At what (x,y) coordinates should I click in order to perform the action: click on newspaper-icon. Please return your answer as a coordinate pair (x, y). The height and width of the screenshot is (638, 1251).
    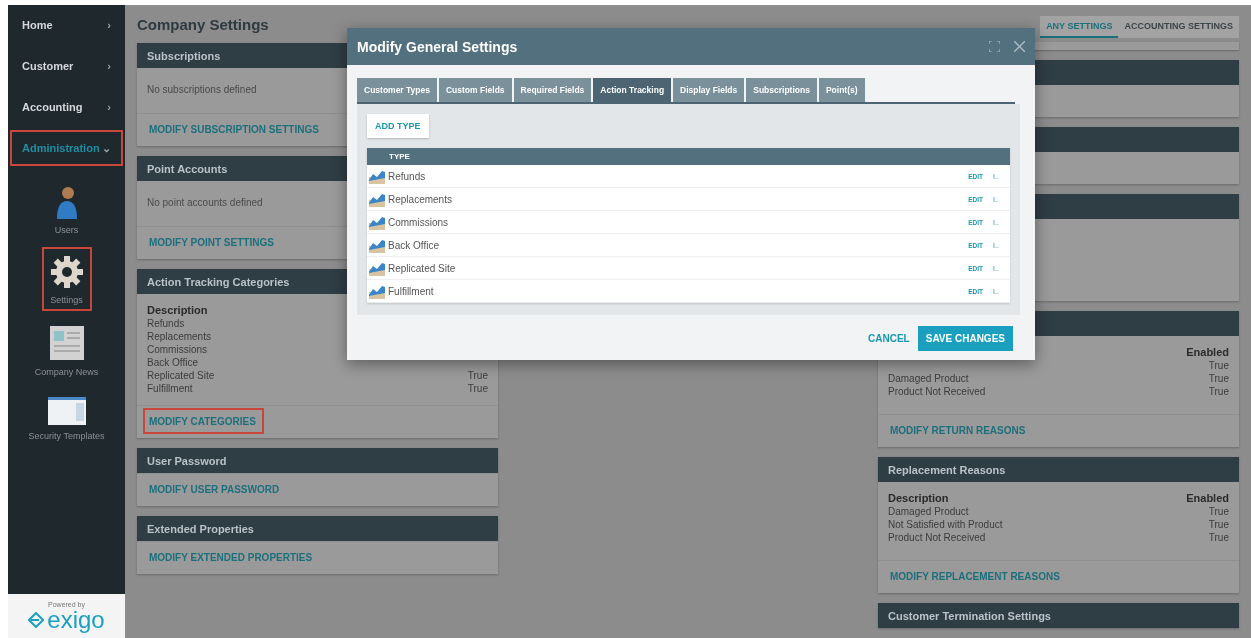
    Looking at the image, I should click on (66, 343).